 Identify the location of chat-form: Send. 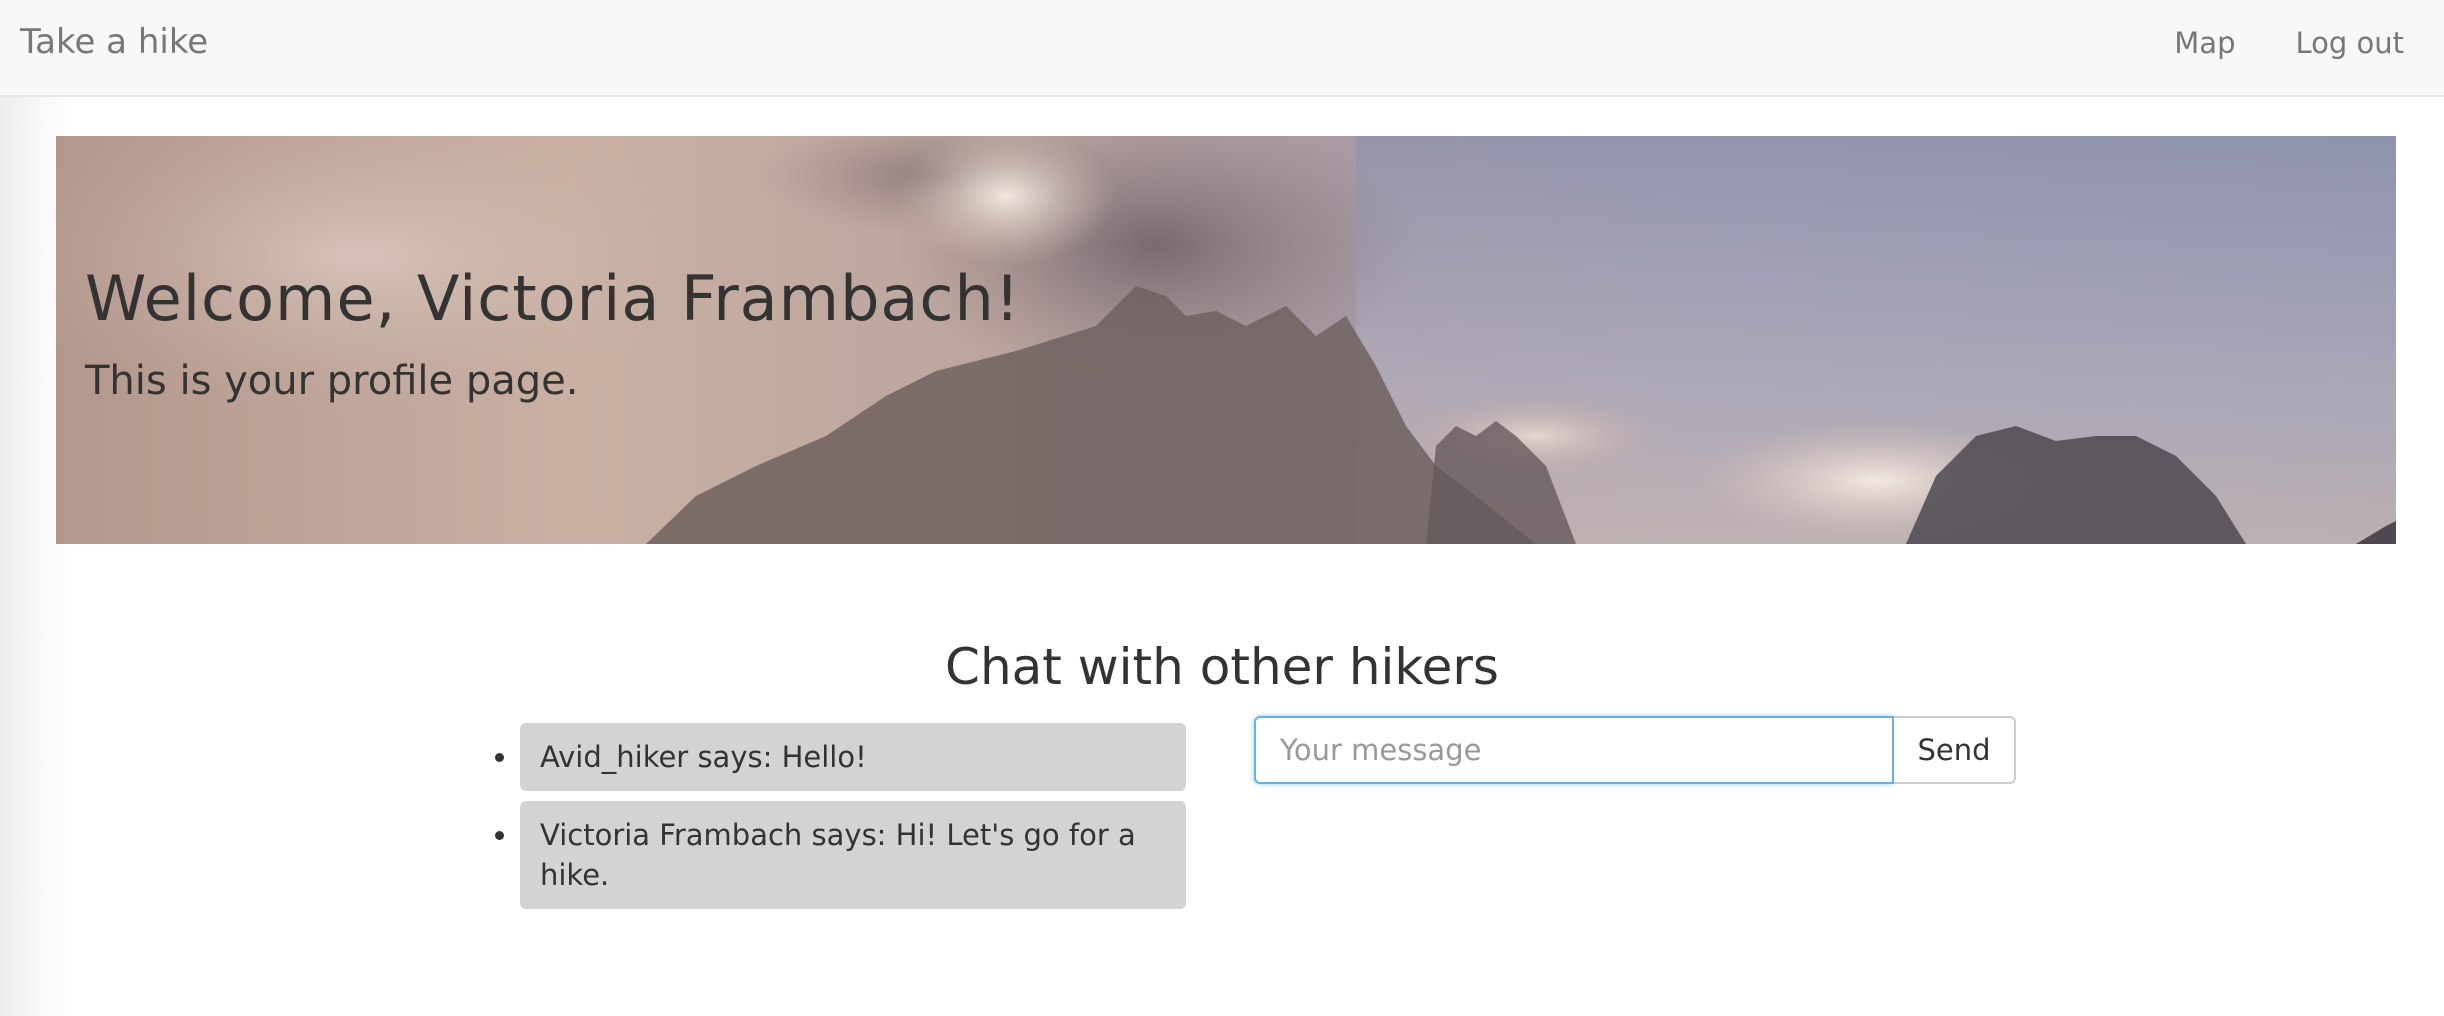
(1635, 750).